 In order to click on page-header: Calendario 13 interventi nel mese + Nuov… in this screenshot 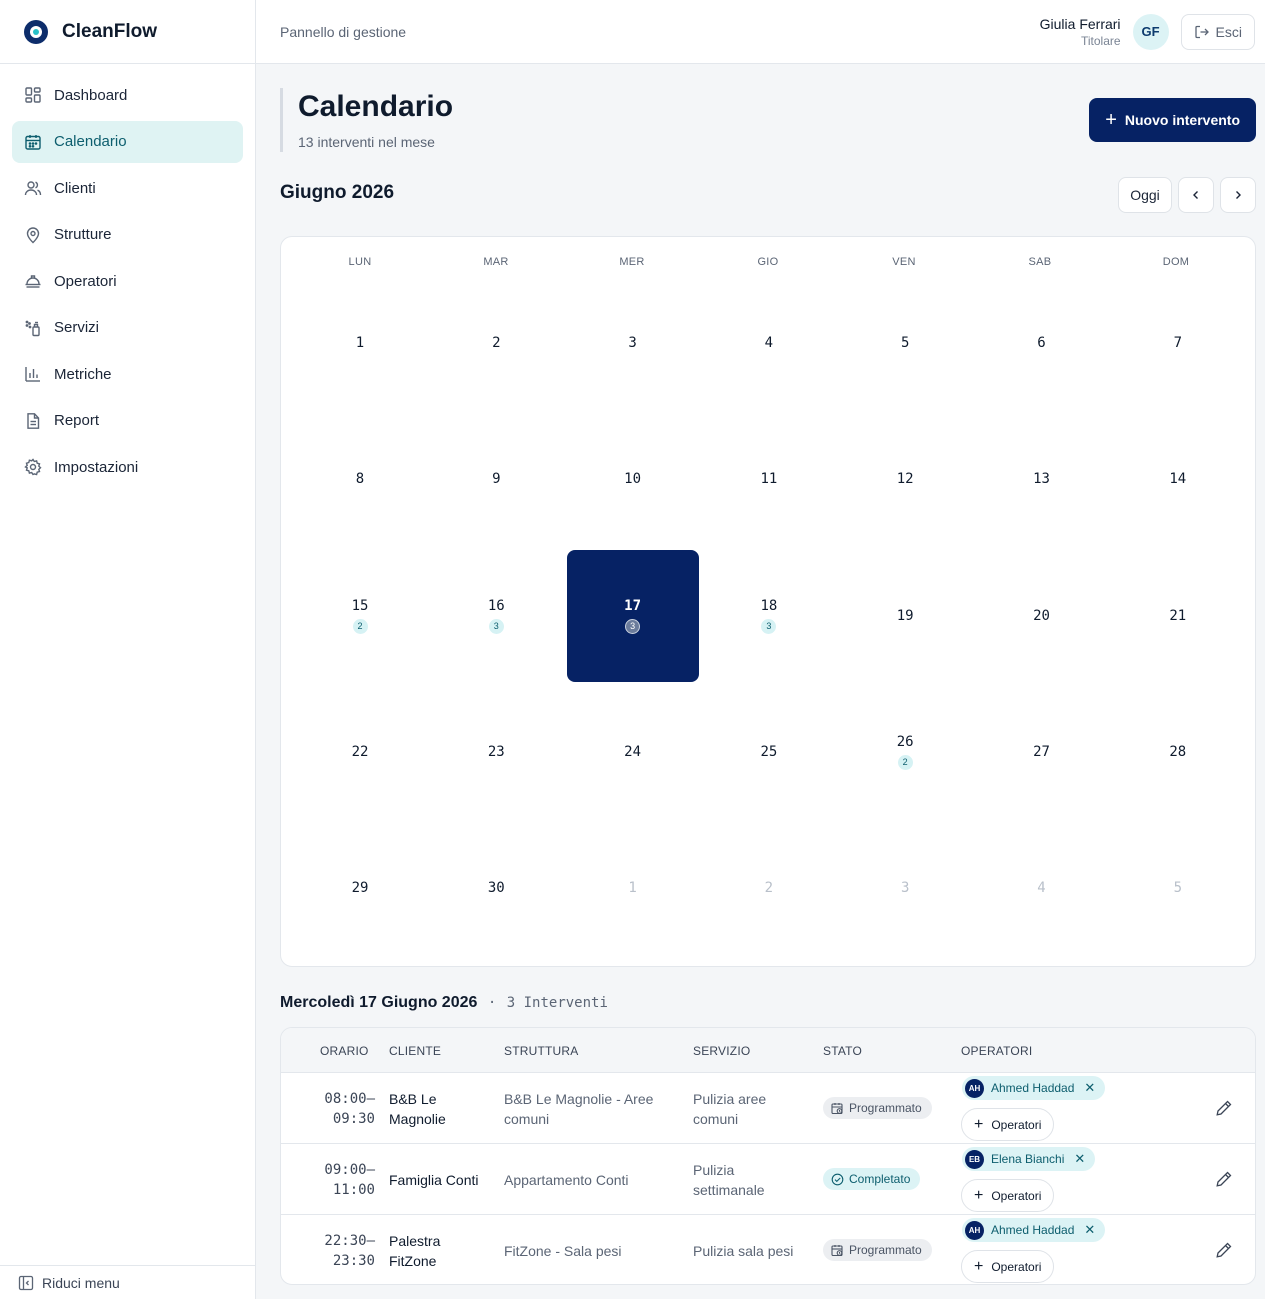, I will do `click(768, 120)`.